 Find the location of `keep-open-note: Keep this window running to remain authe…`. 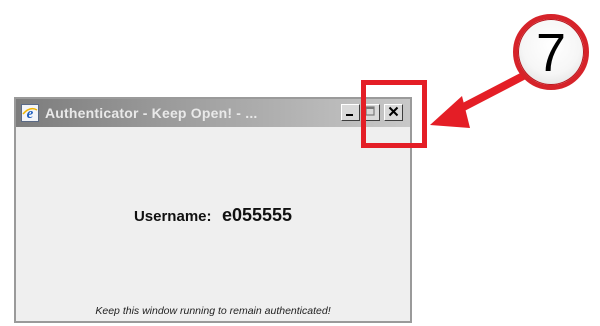

keep-open-note: Keep this window running to remain authe… is located at coordinates (213, 311).